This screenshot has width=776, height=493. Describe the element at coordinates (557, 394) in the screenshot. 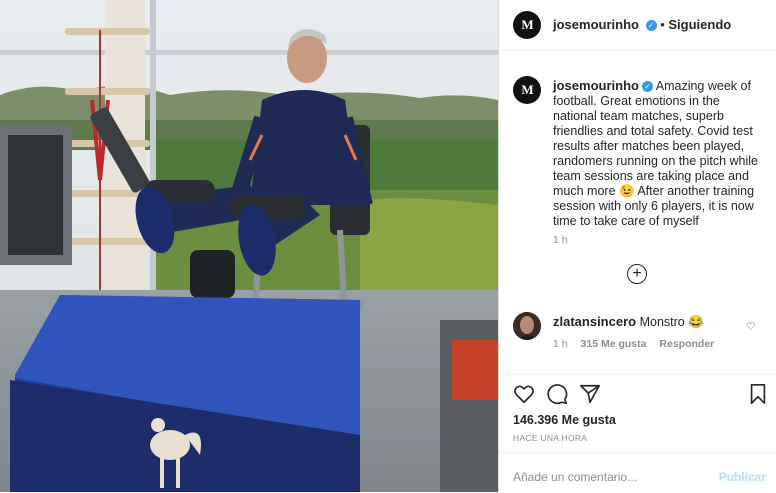

I see `comment-icon` at that location.